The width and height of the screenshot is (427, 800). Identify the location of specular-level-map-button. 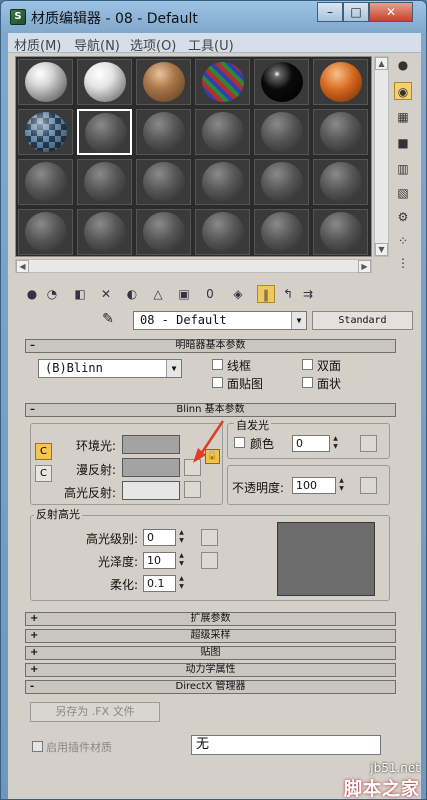
(209, 537).